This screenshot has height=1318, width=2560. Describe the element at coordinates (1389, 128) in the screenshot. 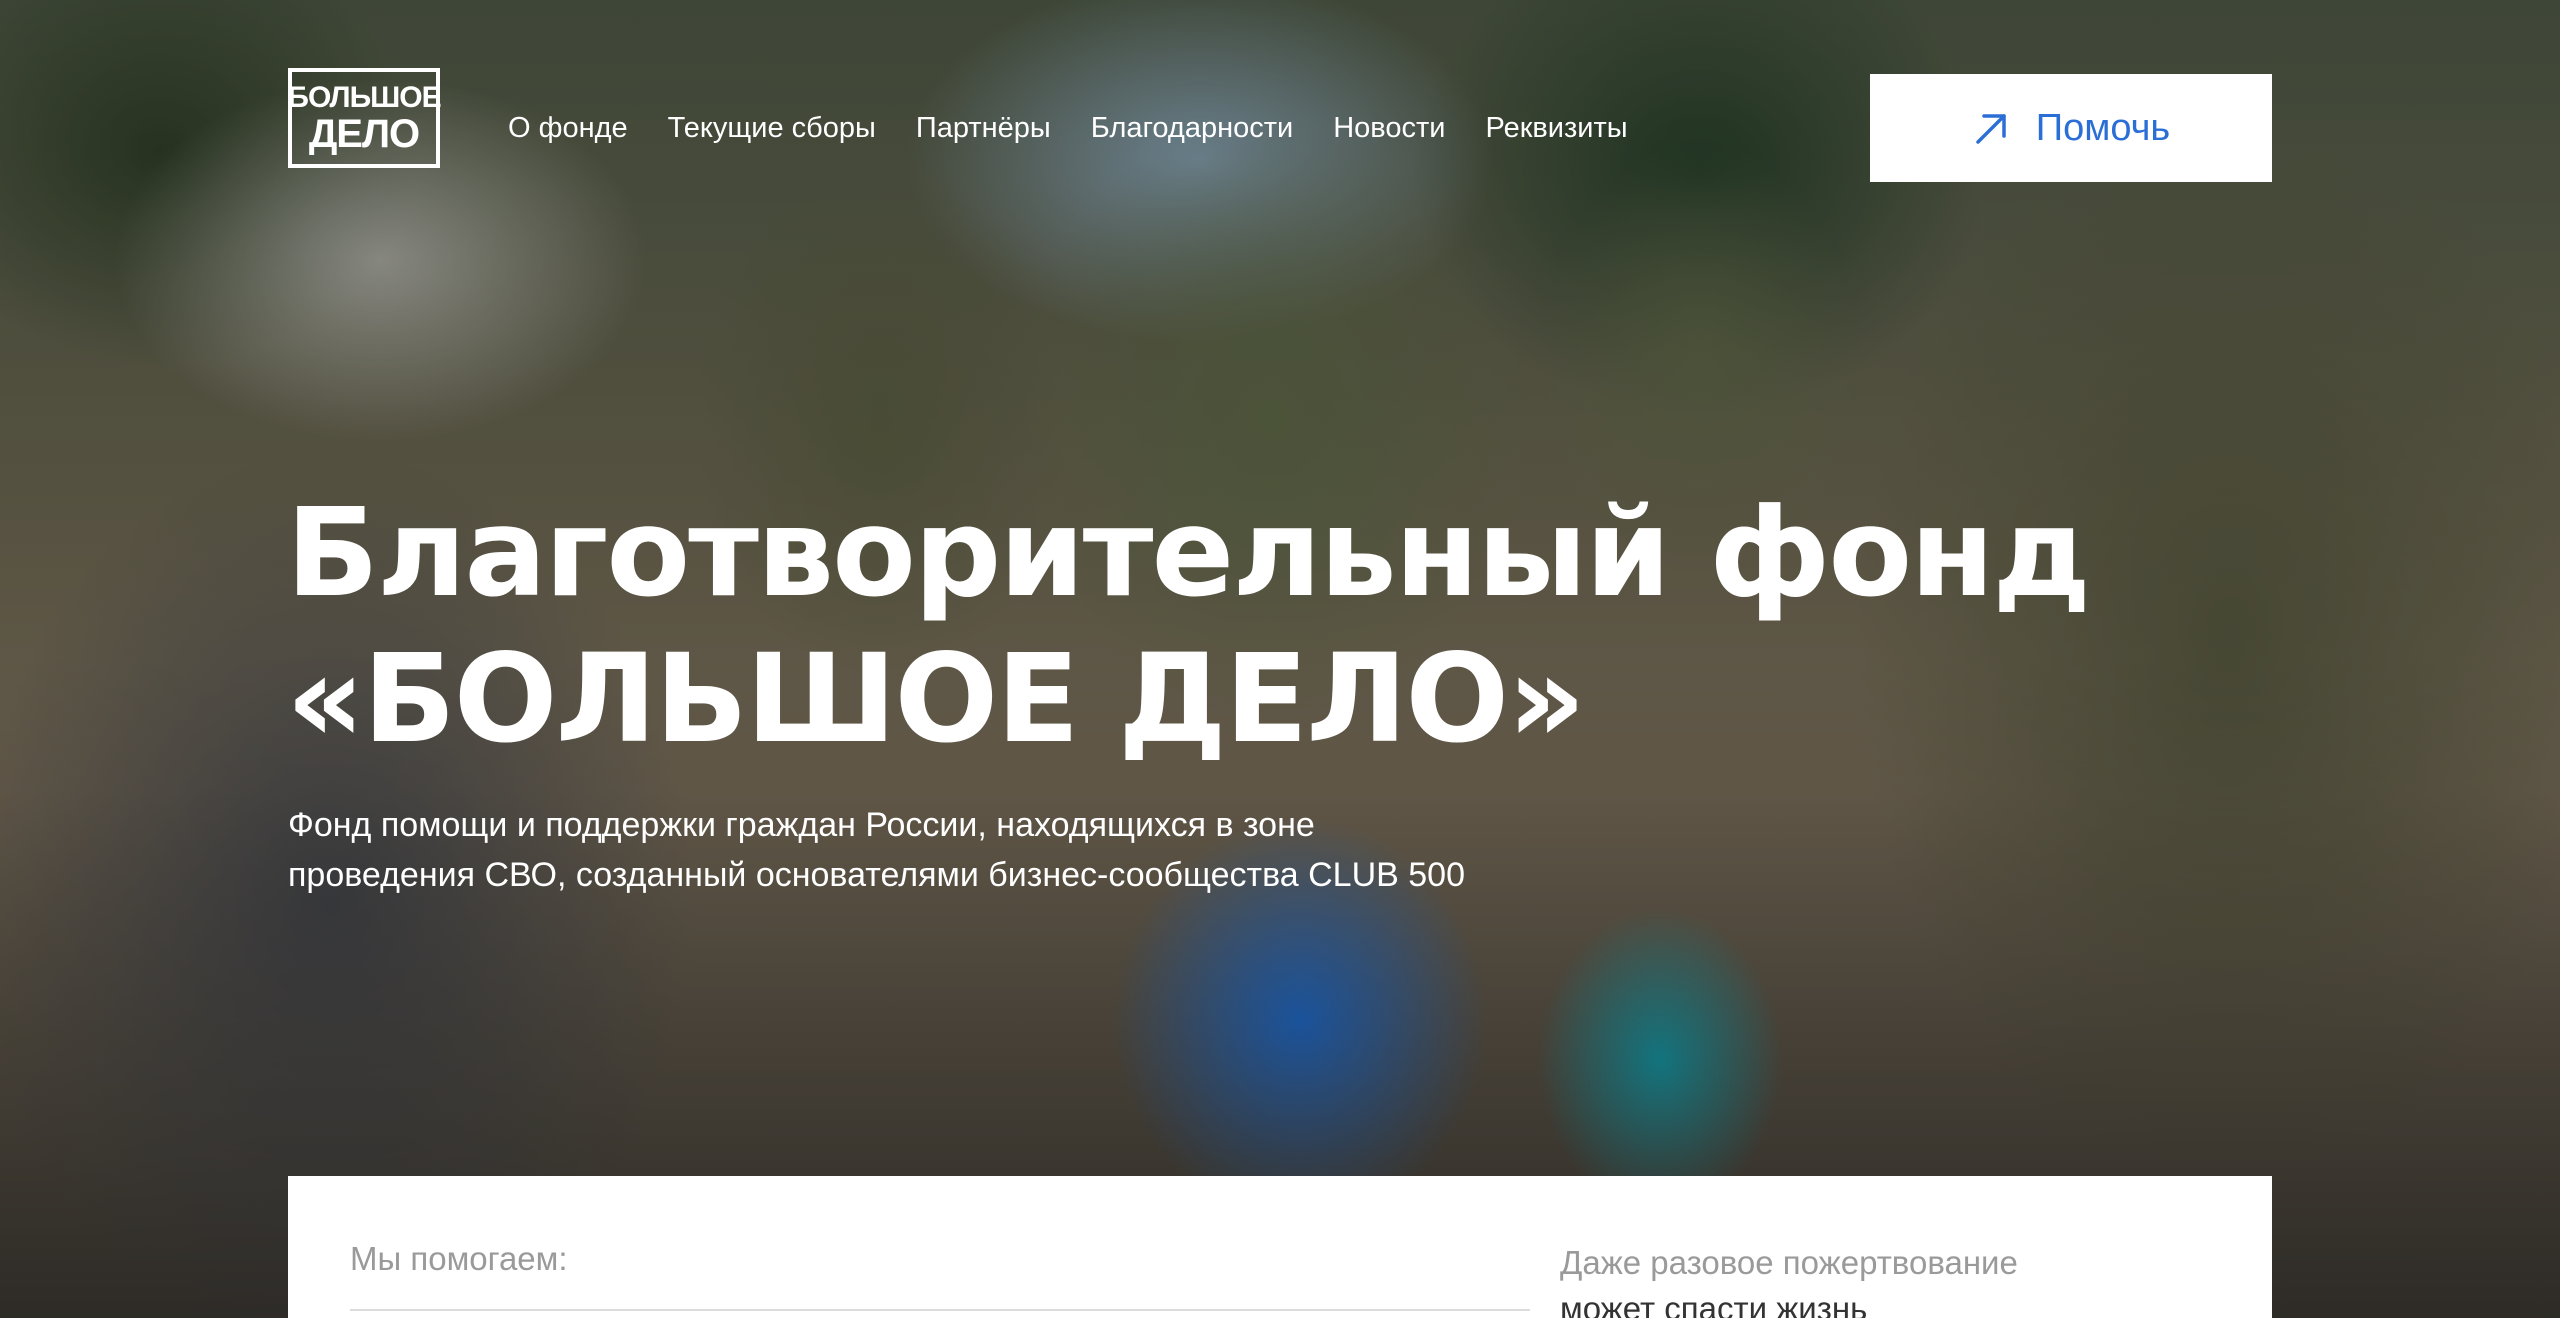

I see `nav-item-news: Новости` at that location.